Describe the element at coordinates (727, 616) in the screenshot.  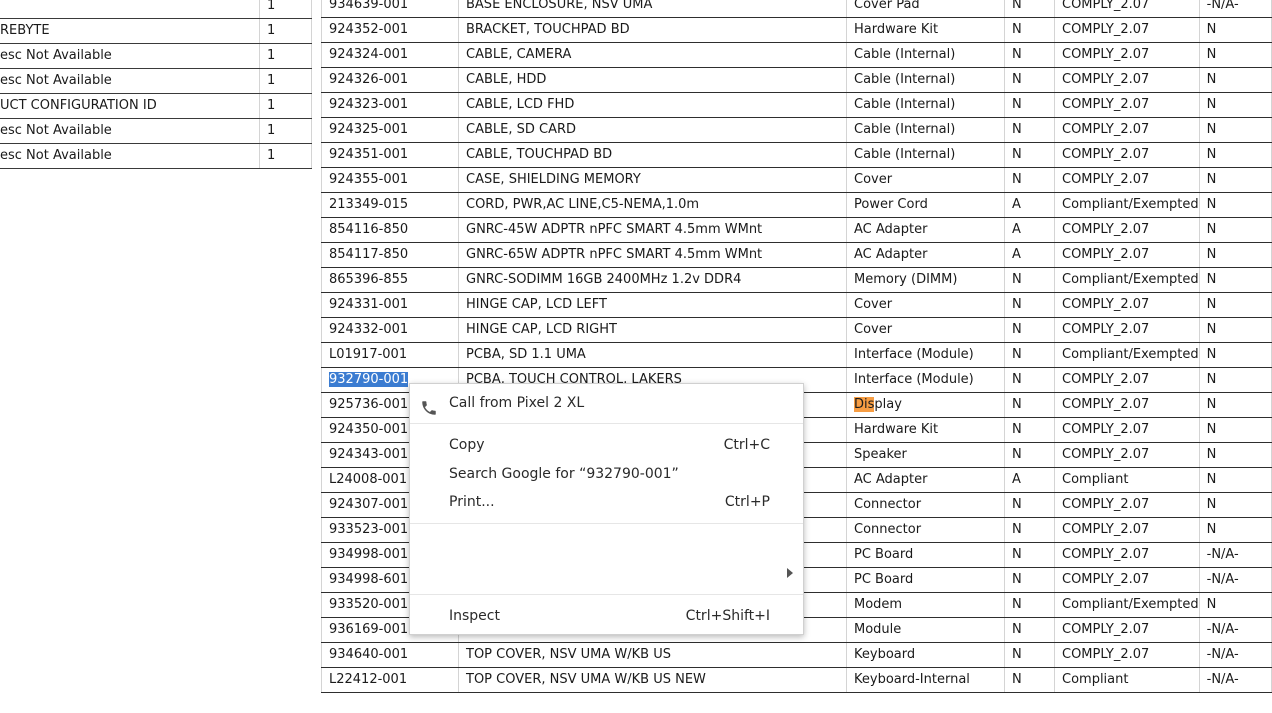
I see `inspect-shortcut: Ctrl+Shift+I` at that location.